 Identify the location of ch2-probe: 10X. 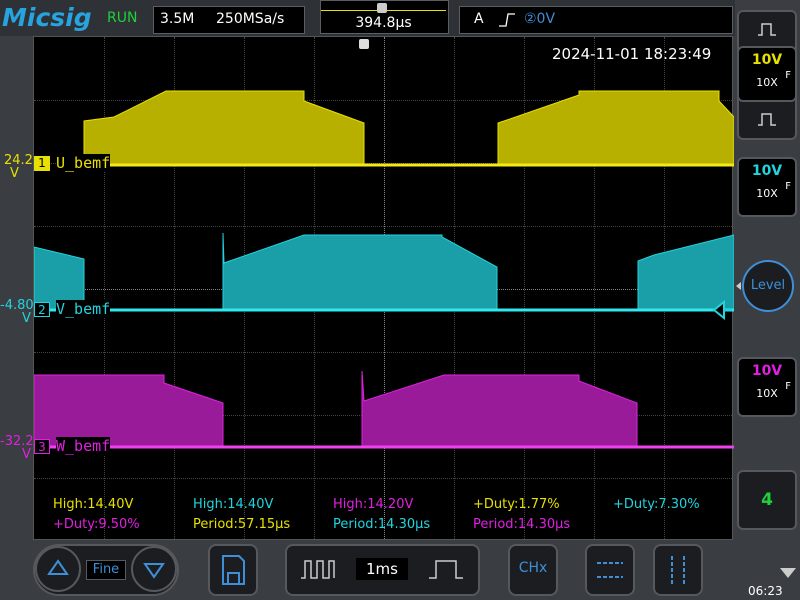
(767, 193).